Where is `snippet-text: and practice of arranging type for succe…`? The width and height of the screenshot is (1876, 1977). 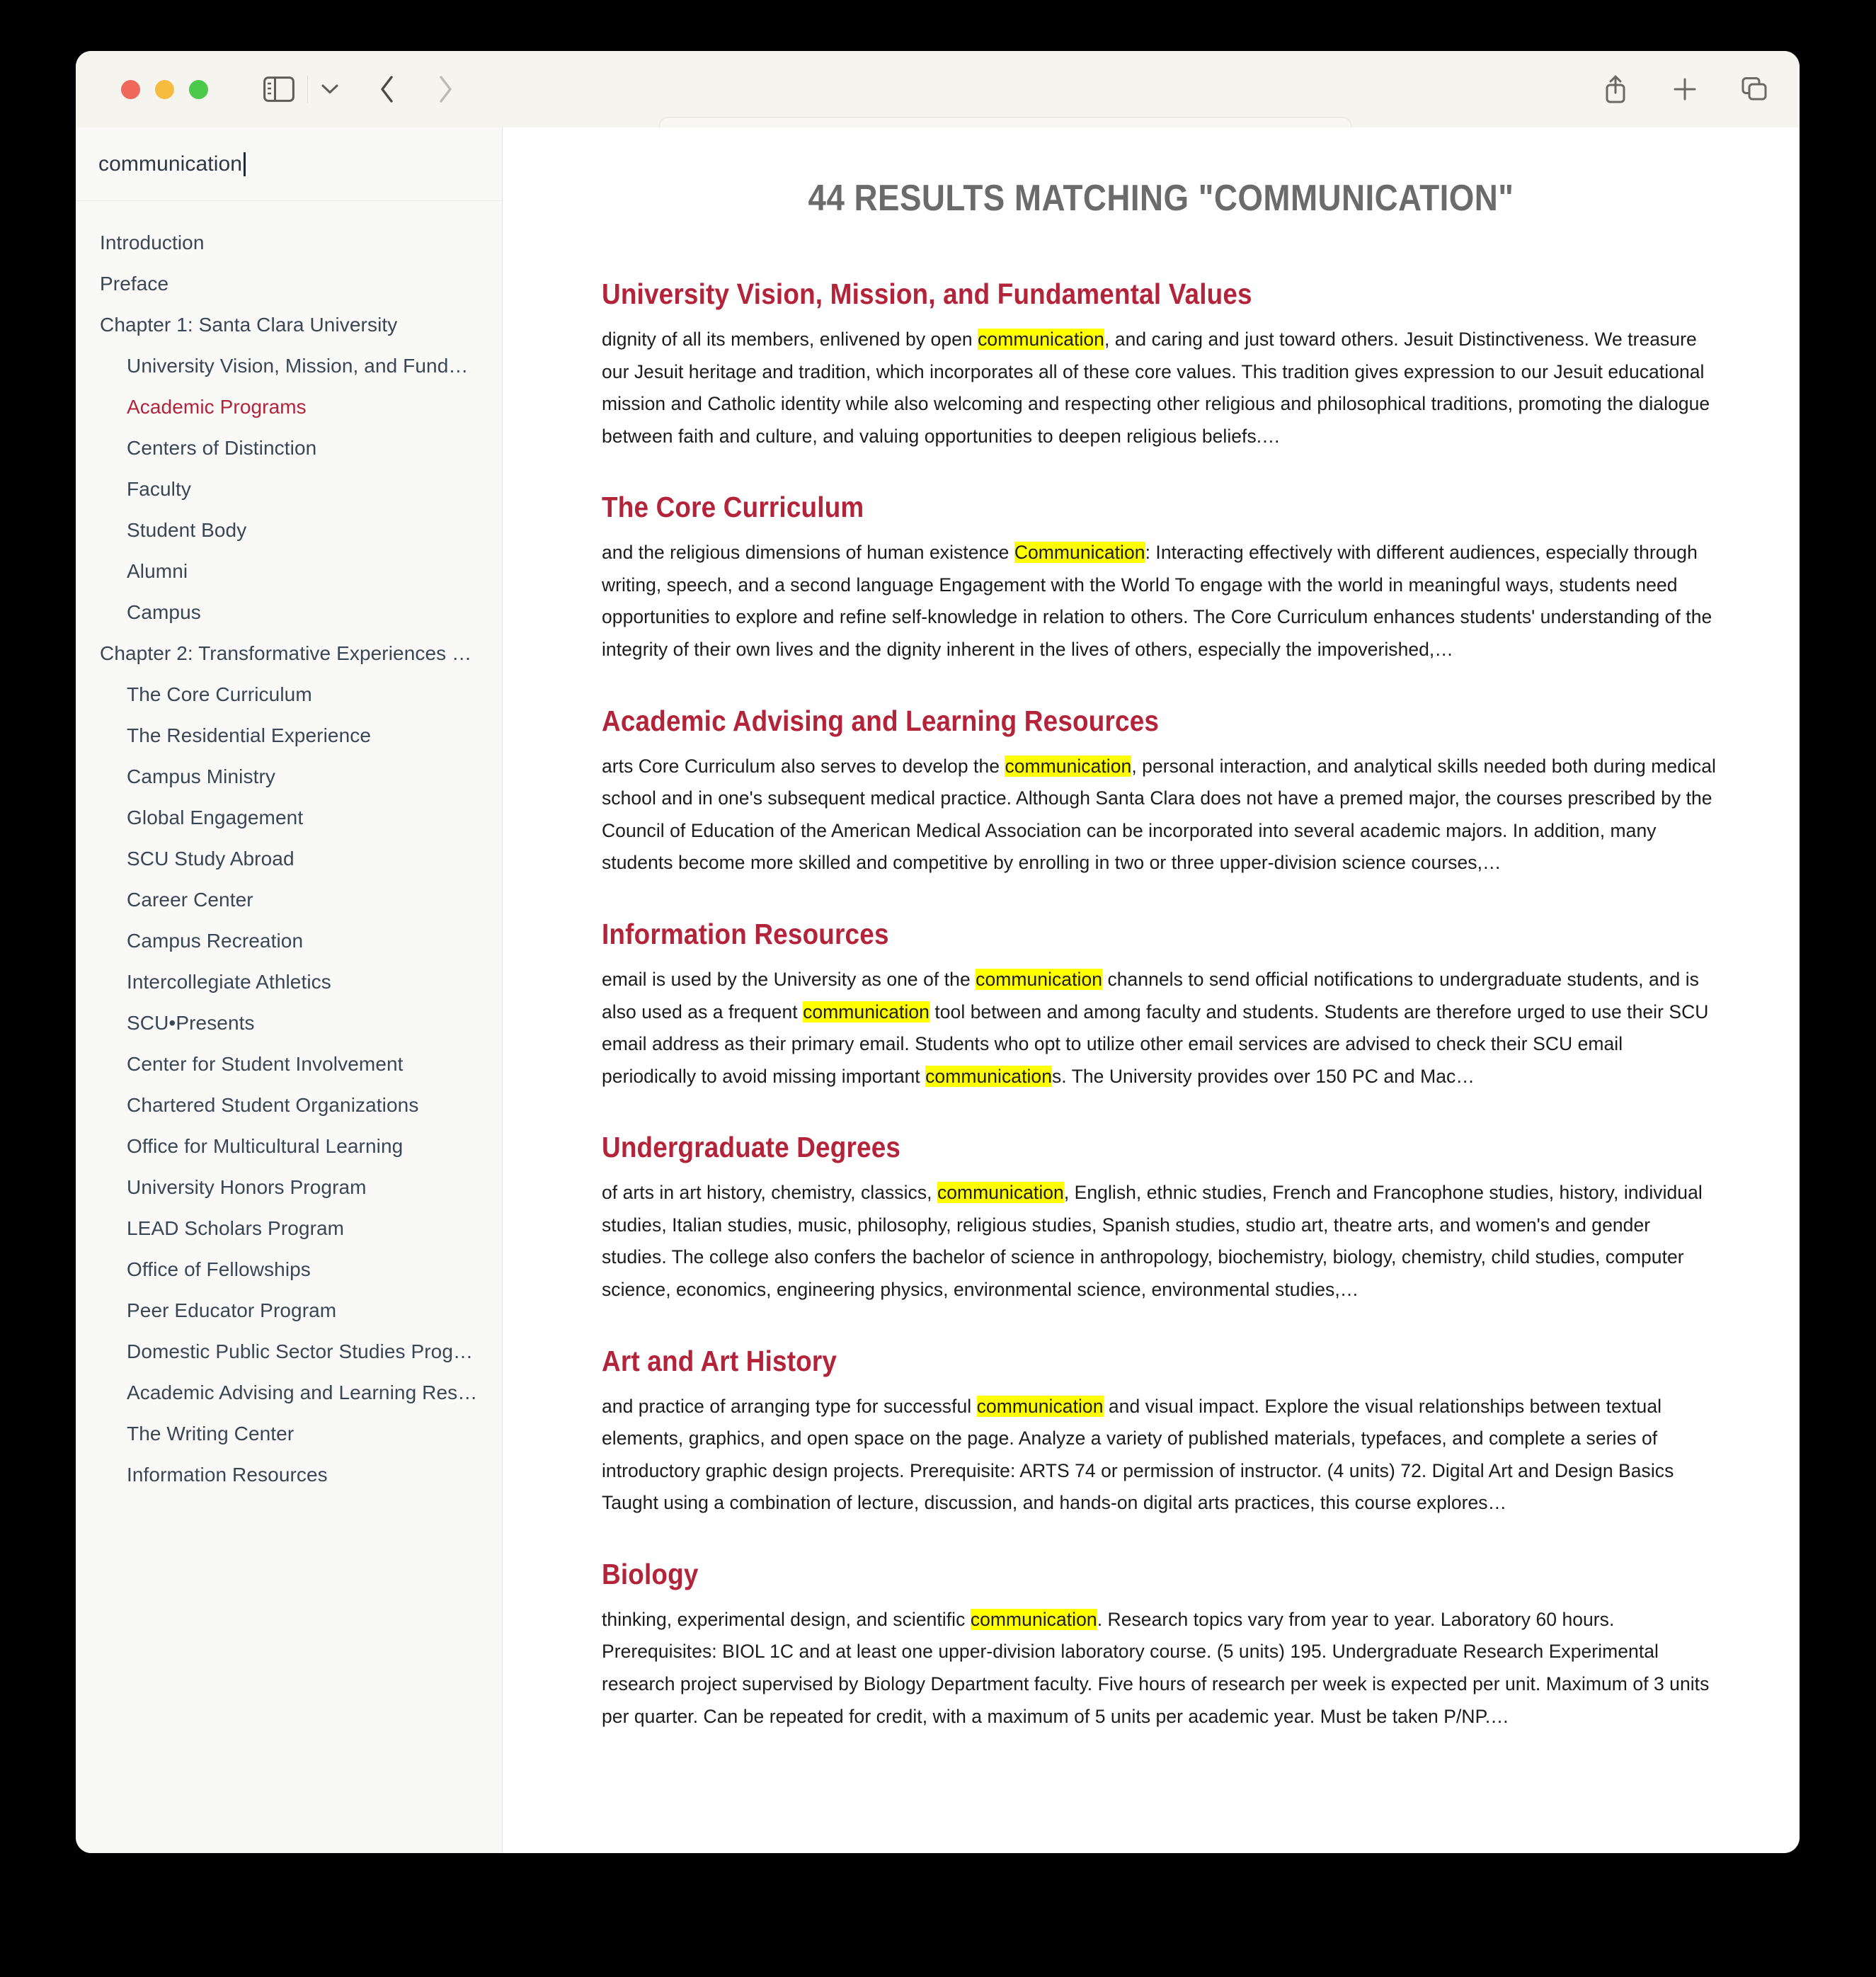 snippet-text: and practice of arranging type for succe… is located at coordinates (789, 1406).